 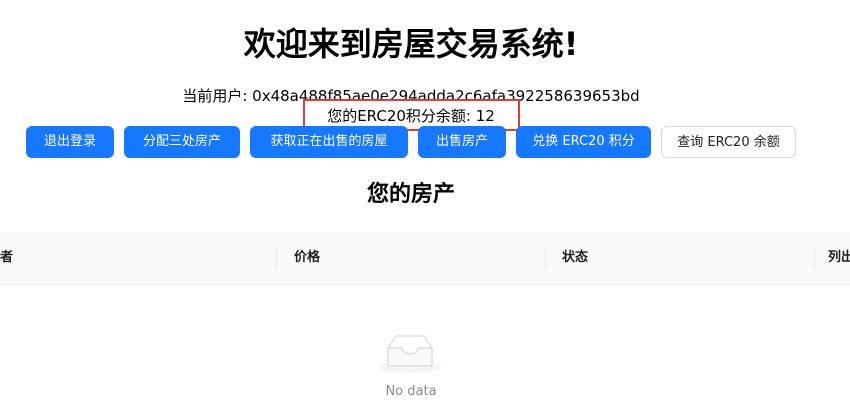 I want to click on page-title: 欢迎来到房屋交易系统!, so click(x=411, y=44).